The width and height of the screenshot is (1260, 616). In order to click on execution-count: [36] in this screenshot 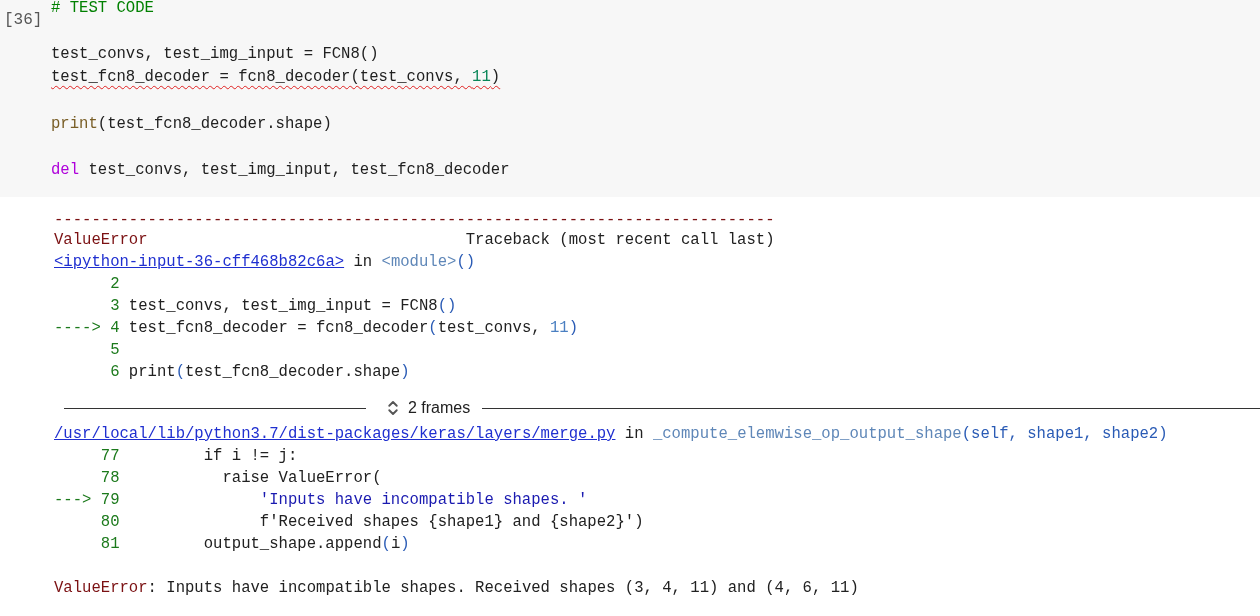, I will do `click(23, 20)`.